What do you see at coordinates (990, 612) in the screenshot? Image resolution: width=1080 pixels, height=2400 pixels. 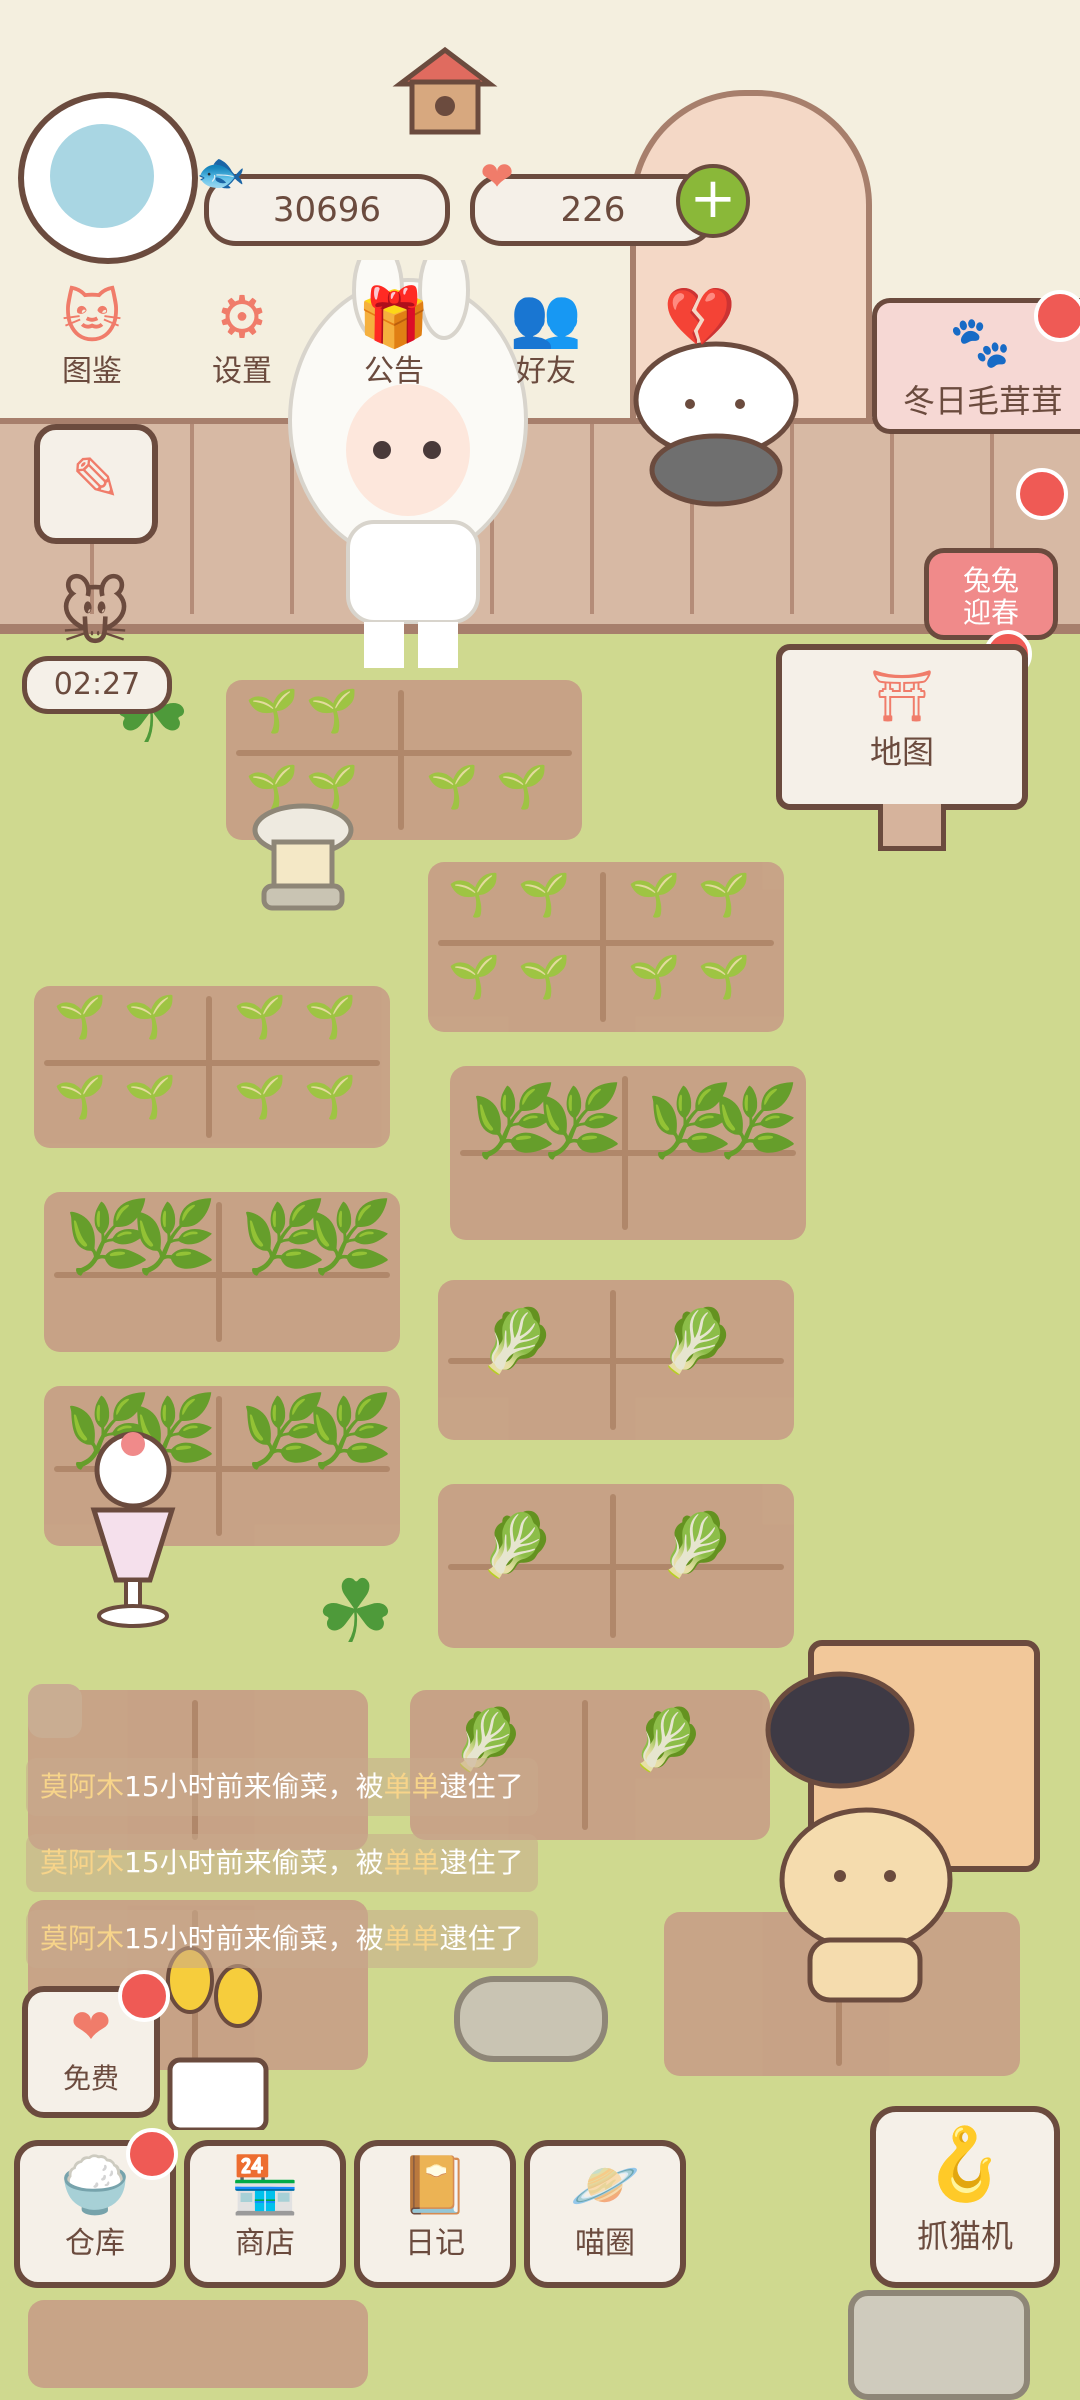 I see `bunny-event-line2: 迎春` at bounding box center [990, 612].